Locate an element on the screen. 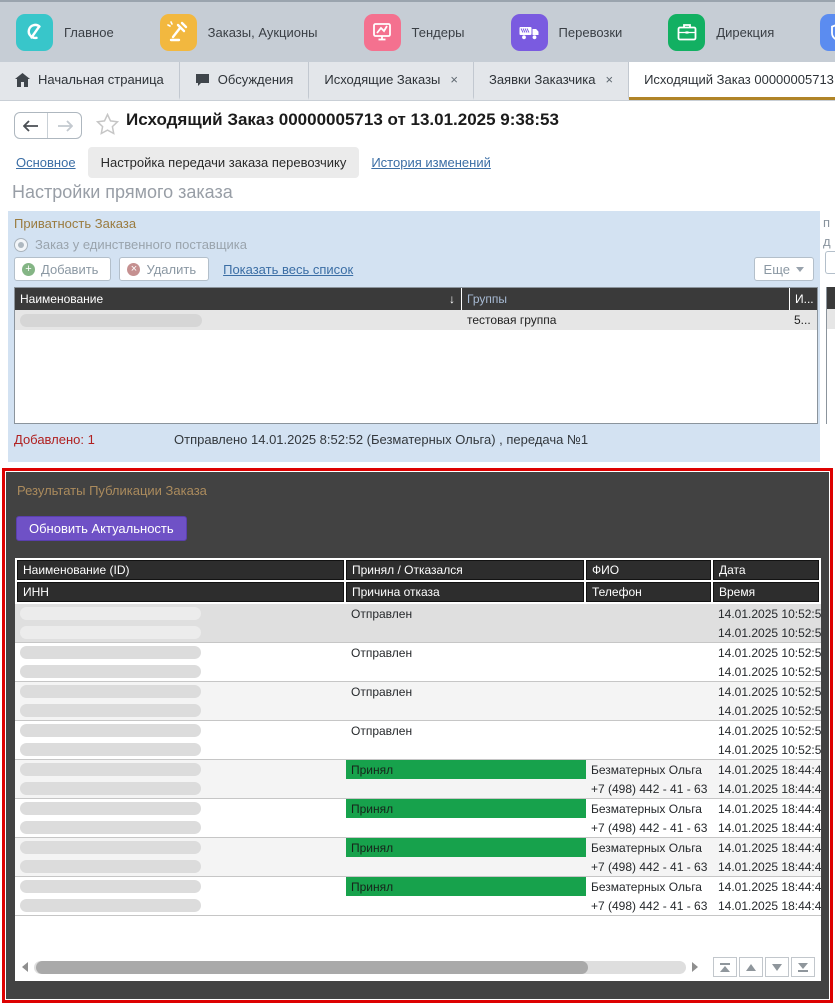 This screenshot has height=1007, width=835. tab-label: Исходящий Заказ 00000005713 от 13. is located at coordinates (739, 79).